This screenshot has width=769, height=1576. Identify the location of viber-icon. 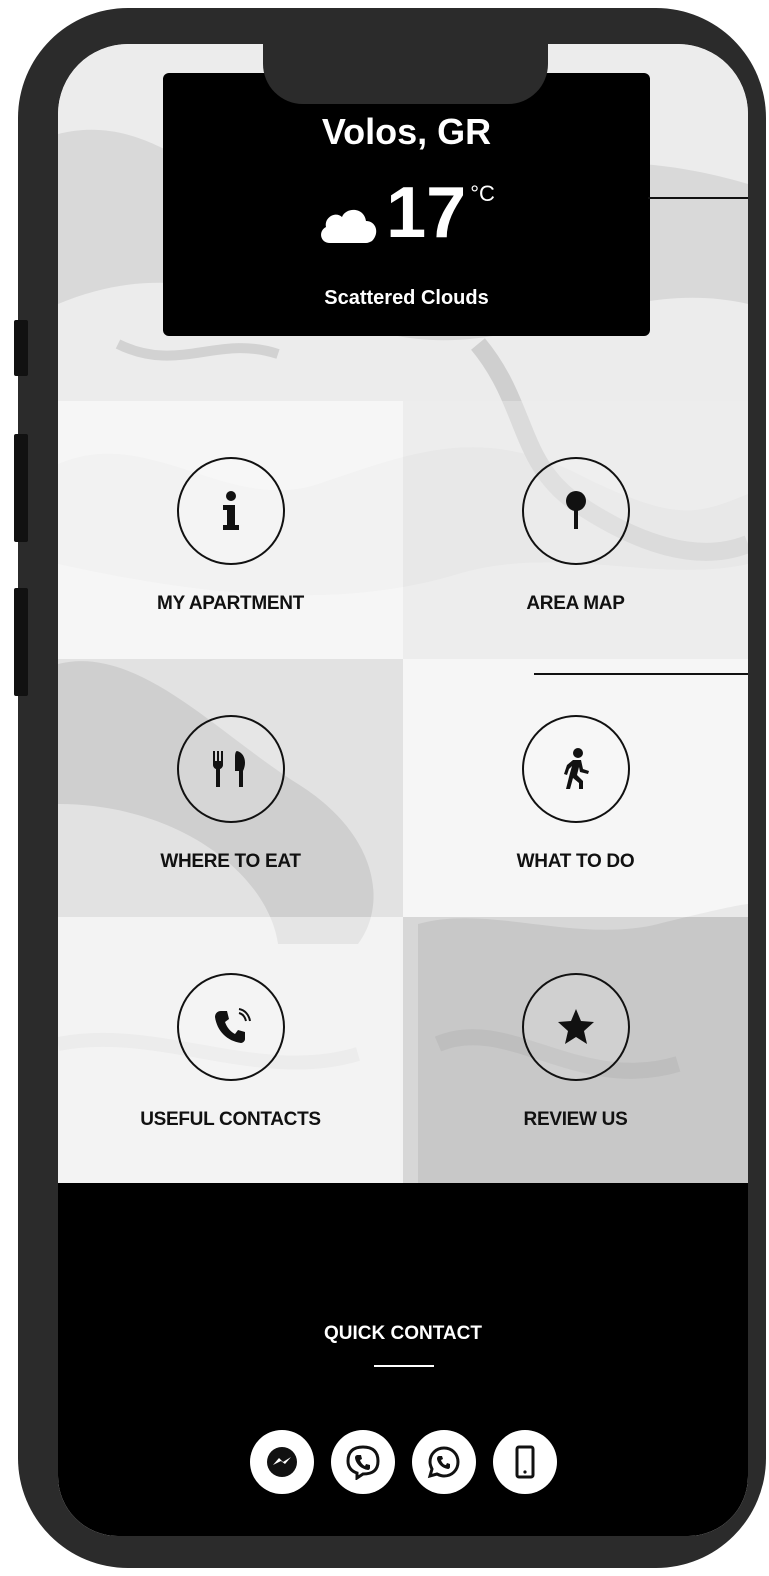
(362, 1462).